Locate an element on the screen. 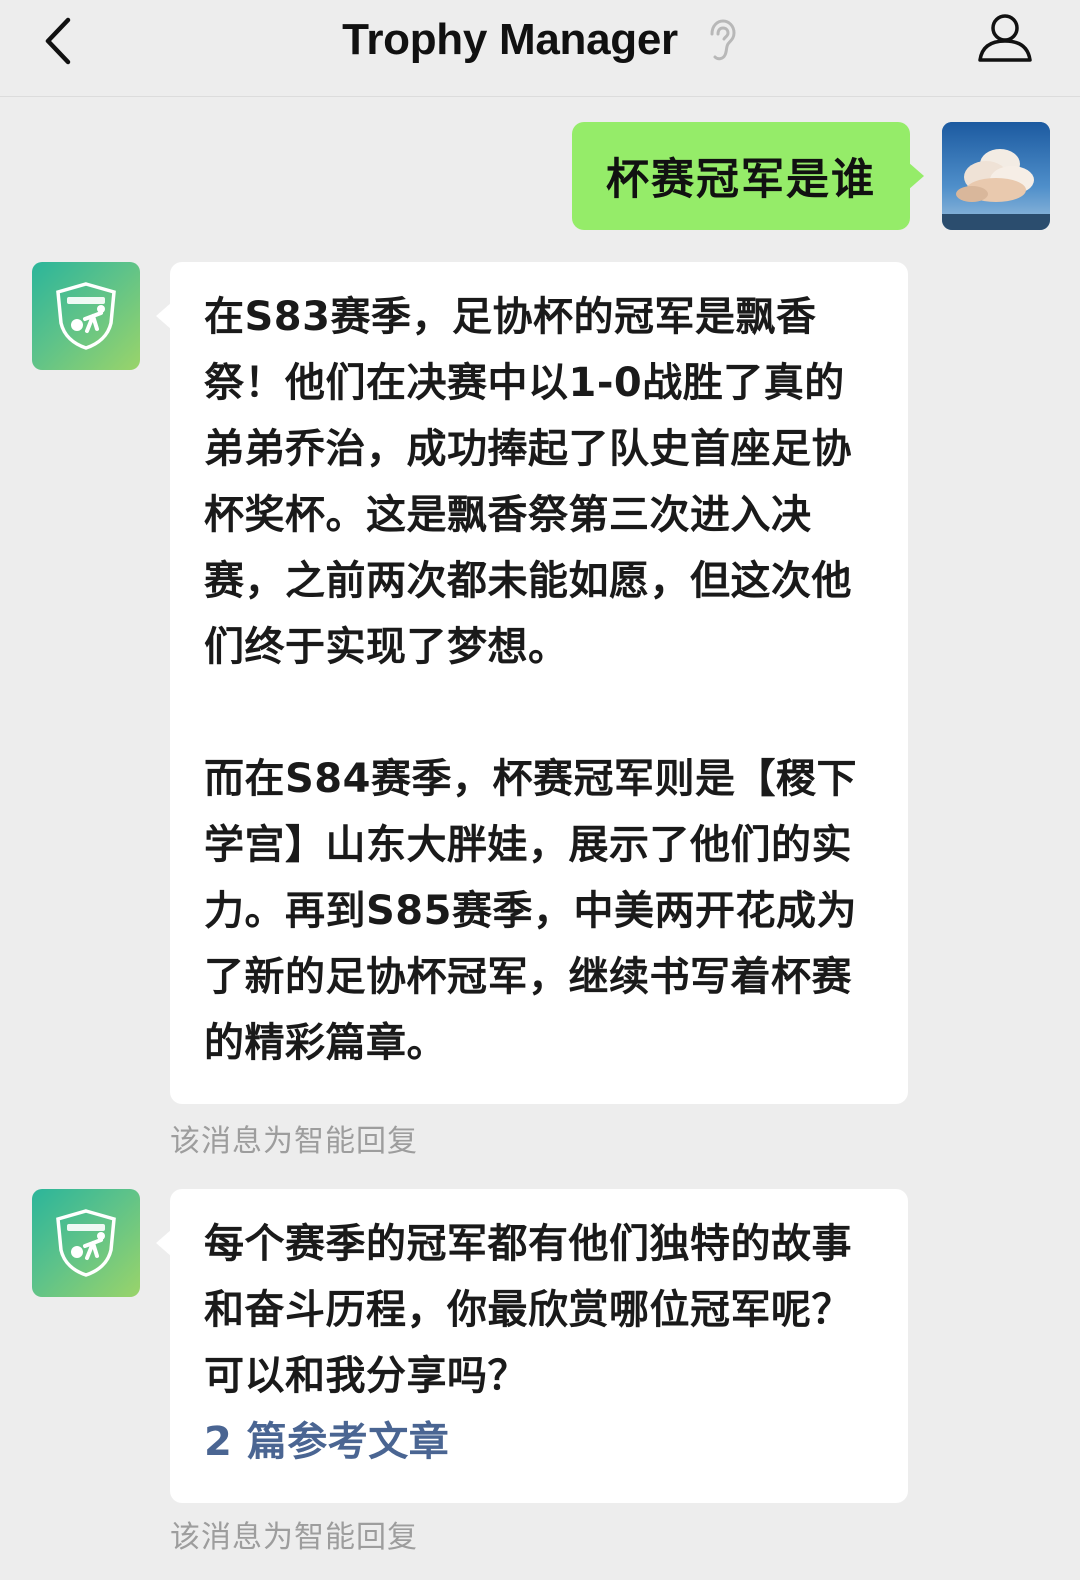  profile-button is located at coordinates (1005, 37).